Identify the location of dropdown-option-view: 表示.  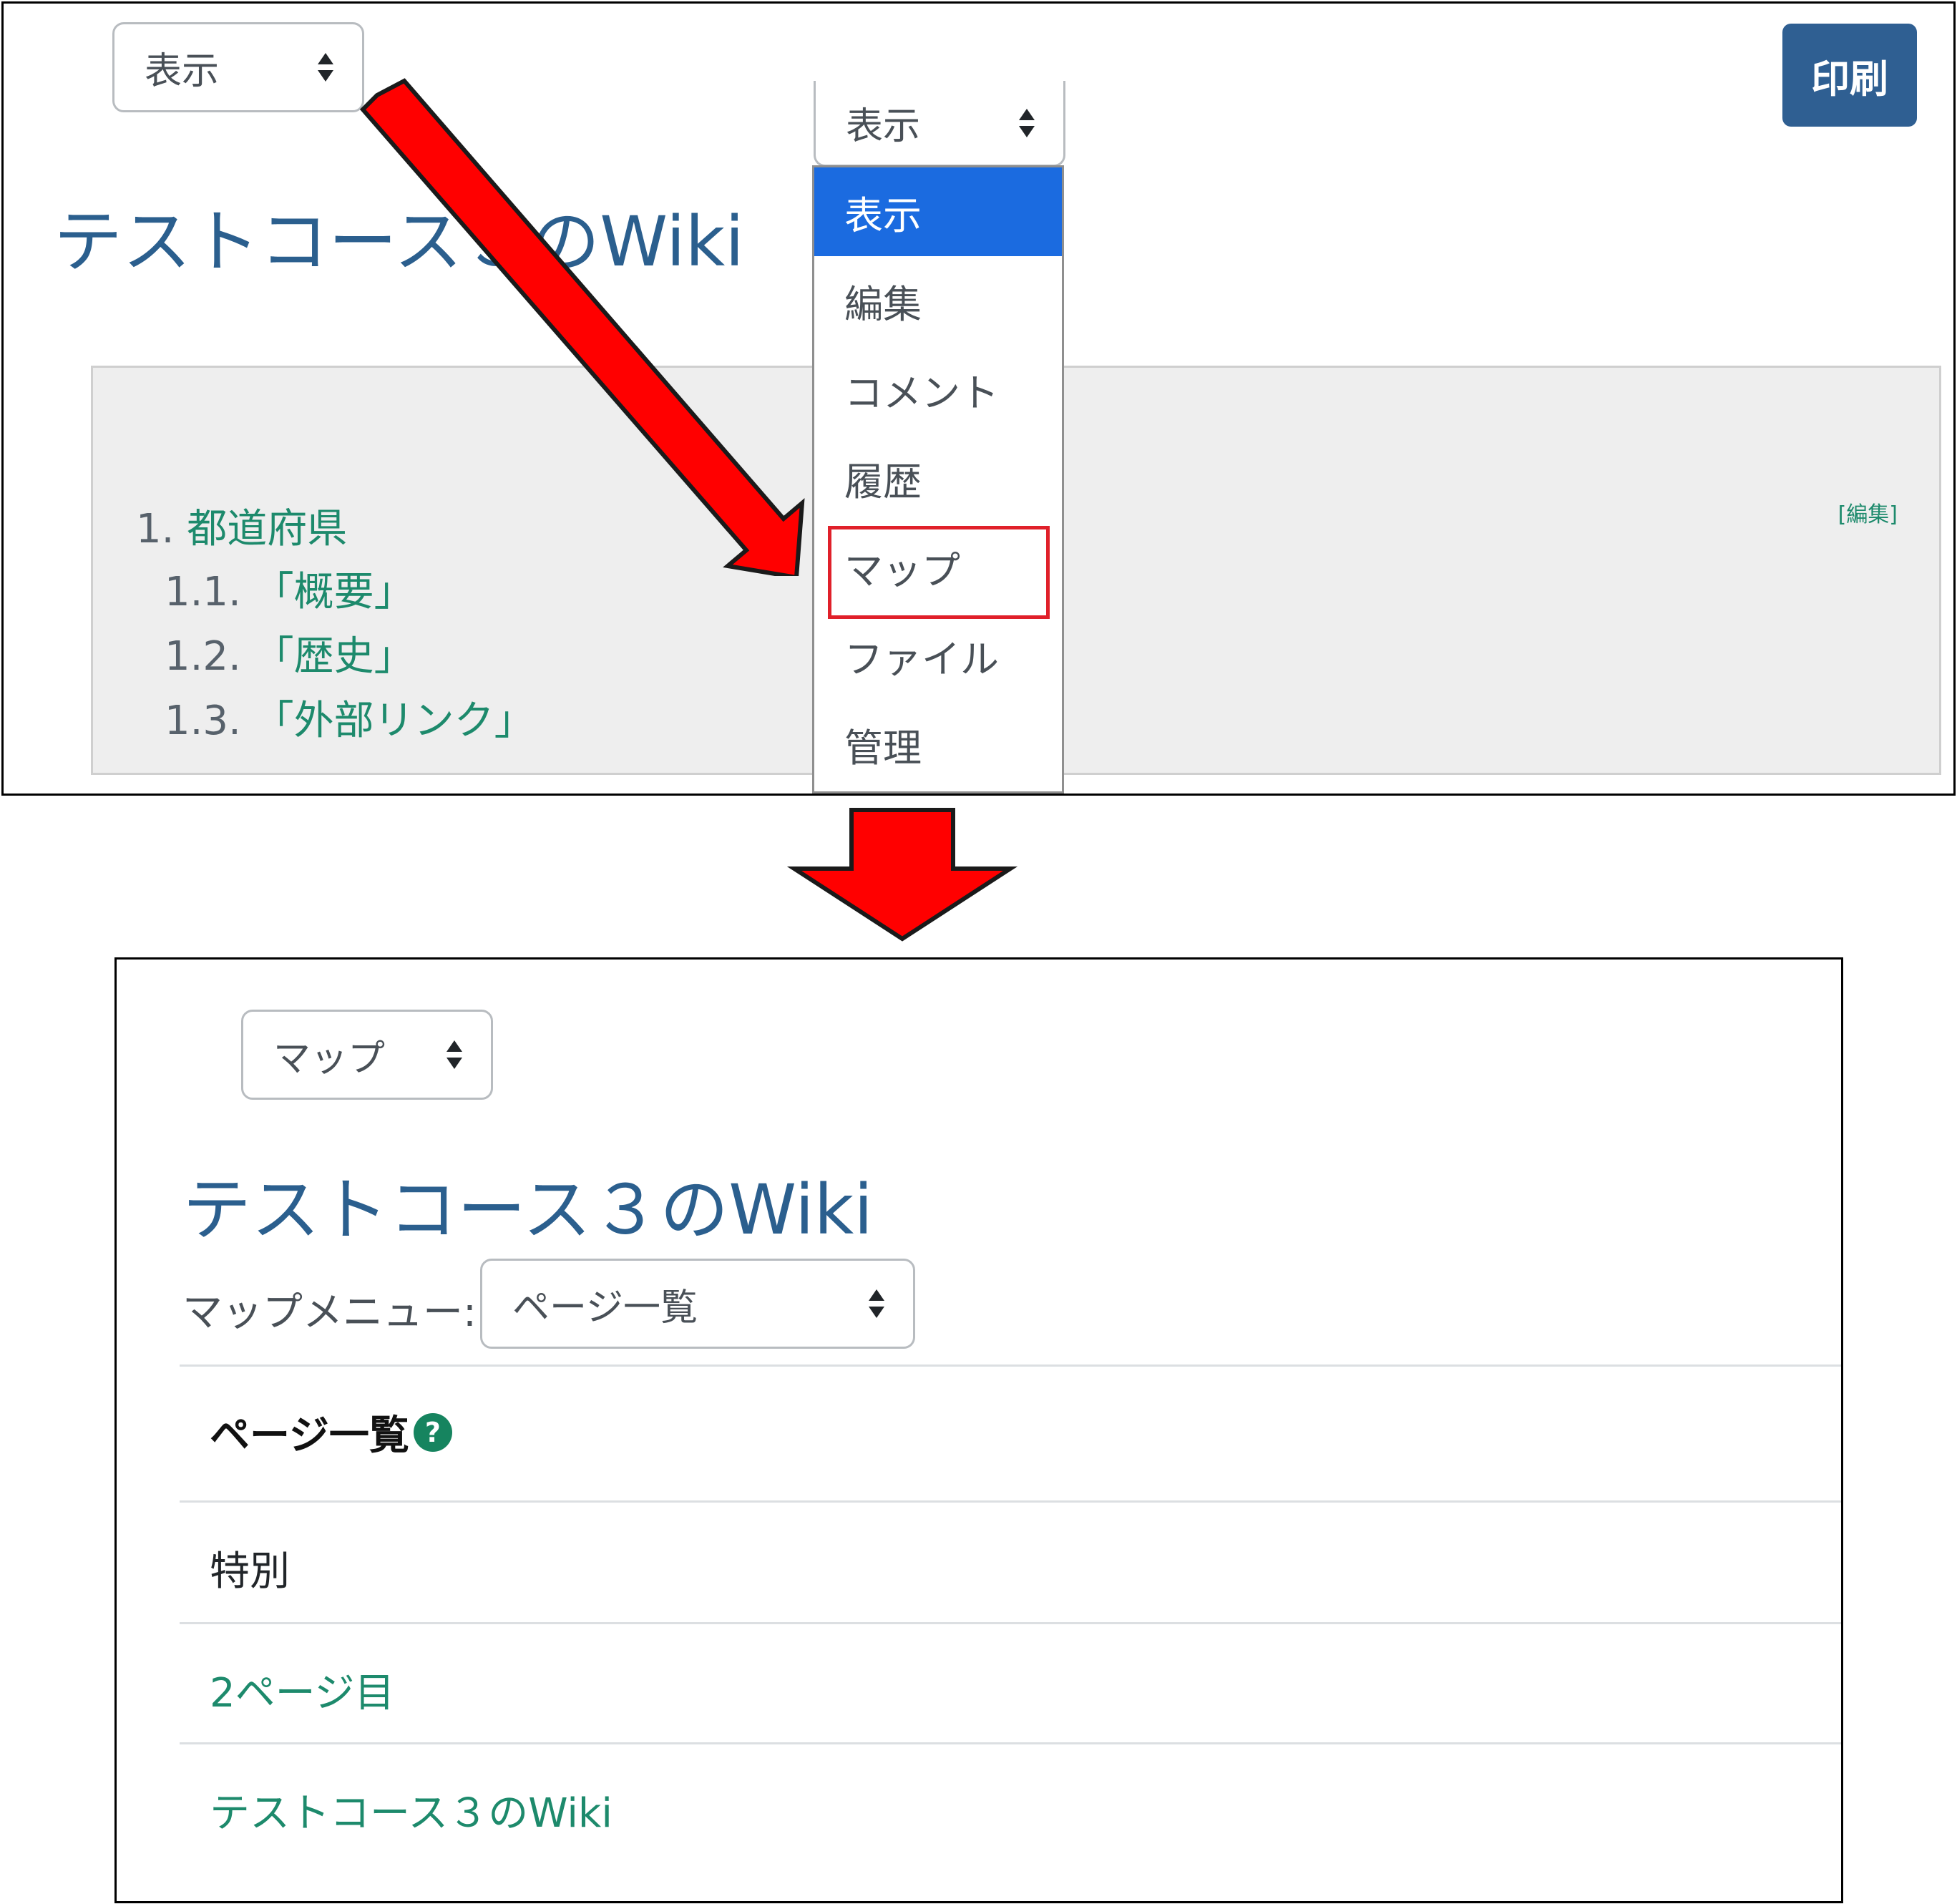
(938, 211).